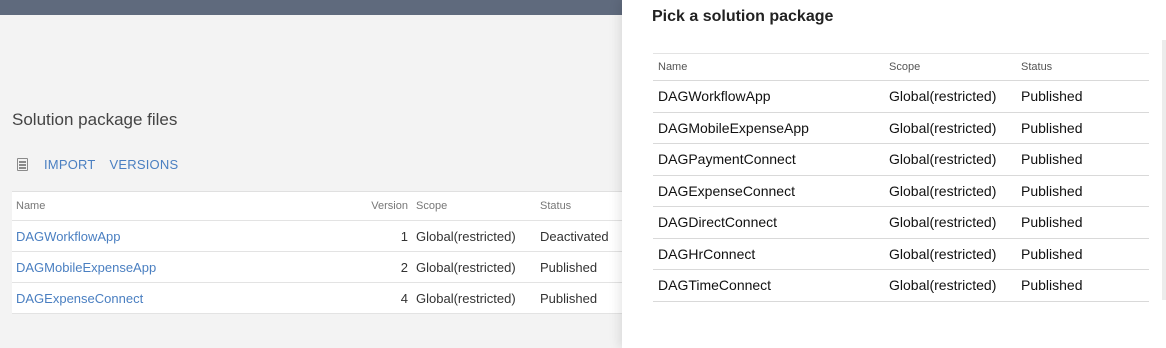 Image resolution: width=1166 pixels, height=348 pixels. I want to click on package-name: DAGPaymentConnect, so click(727, 159).